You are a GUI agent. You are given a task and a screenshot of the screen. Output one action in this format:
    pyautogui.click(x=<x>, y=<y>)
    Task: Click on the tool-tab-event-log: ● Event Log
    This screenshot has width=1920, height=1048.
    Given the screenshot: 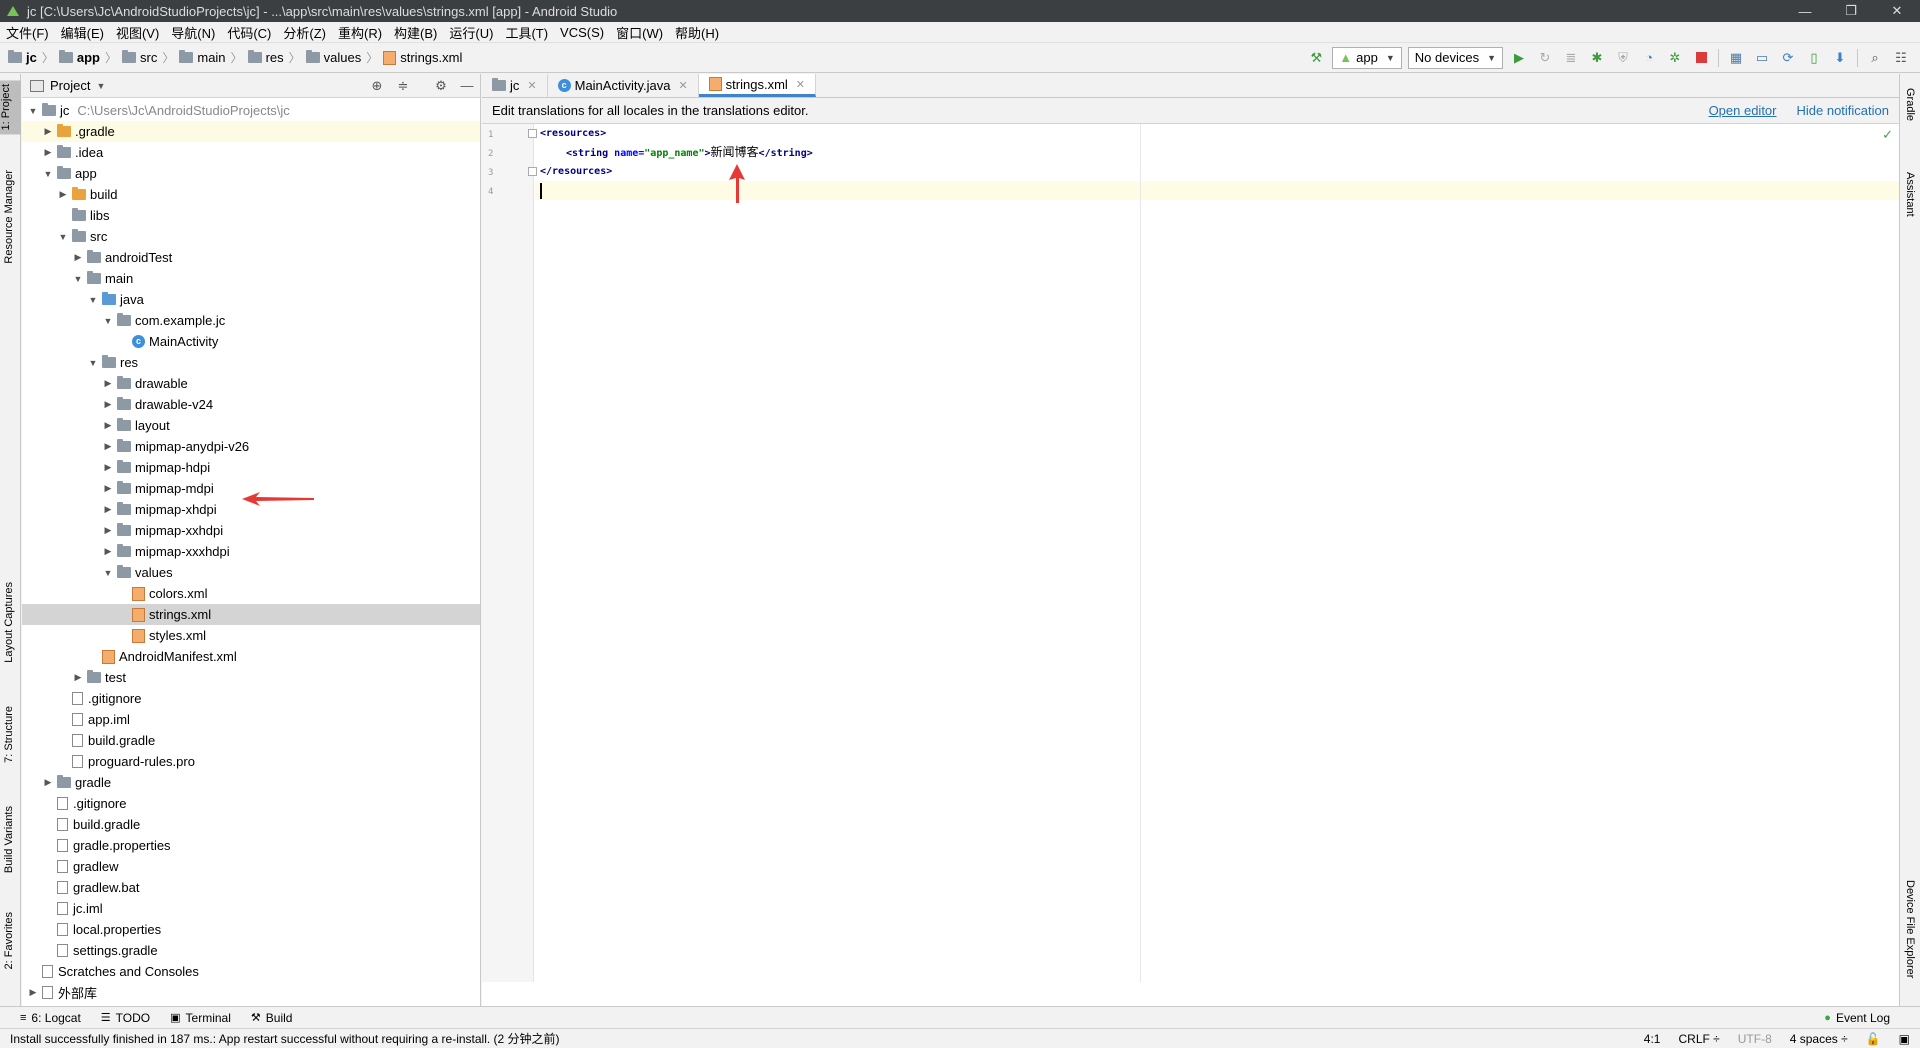 What is the action you would take?
    pyautogui.click(x=1857, y=1018)
    